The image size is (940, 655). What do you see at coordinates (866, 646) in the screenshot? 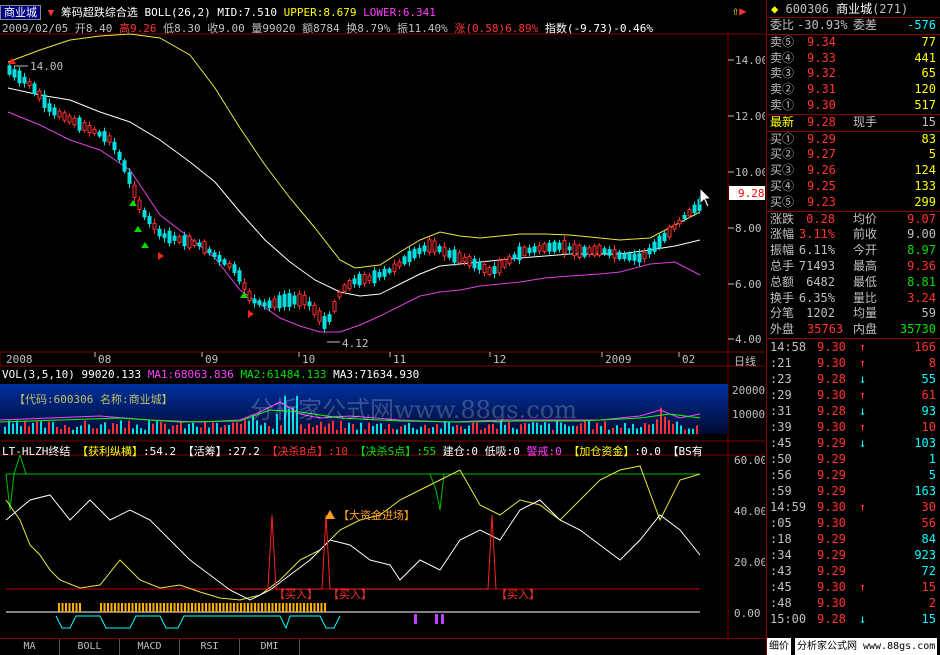
I see `footer-site: 分析家公式网 www.88gs.com` at bounding box center [866, 646].